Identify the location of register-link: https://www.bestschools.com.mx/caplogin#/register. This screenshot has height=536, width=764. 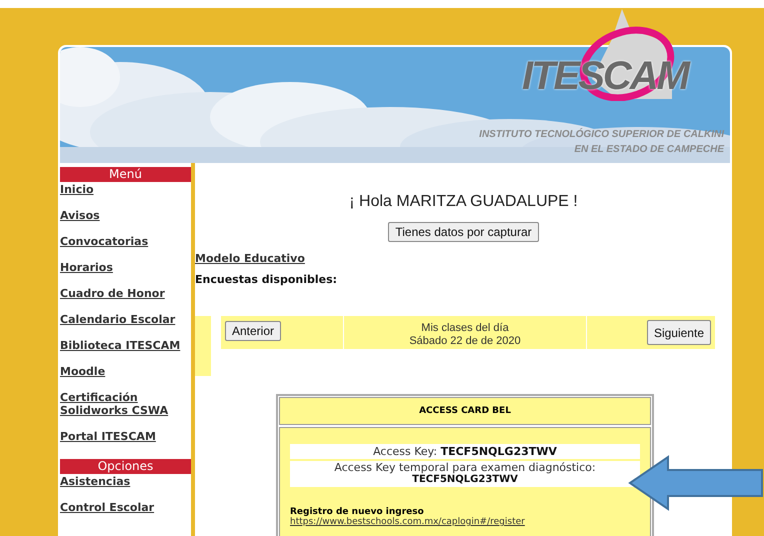
(465, 522).